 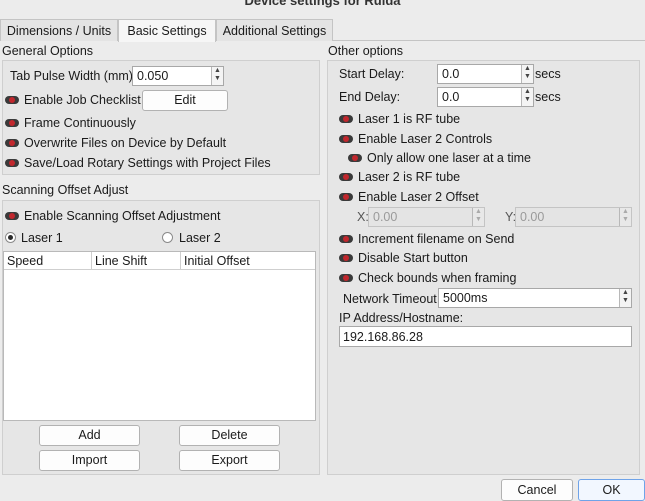 I want to click on column-header-initial-offset: Initial Offset, so click(x=248, y=261).